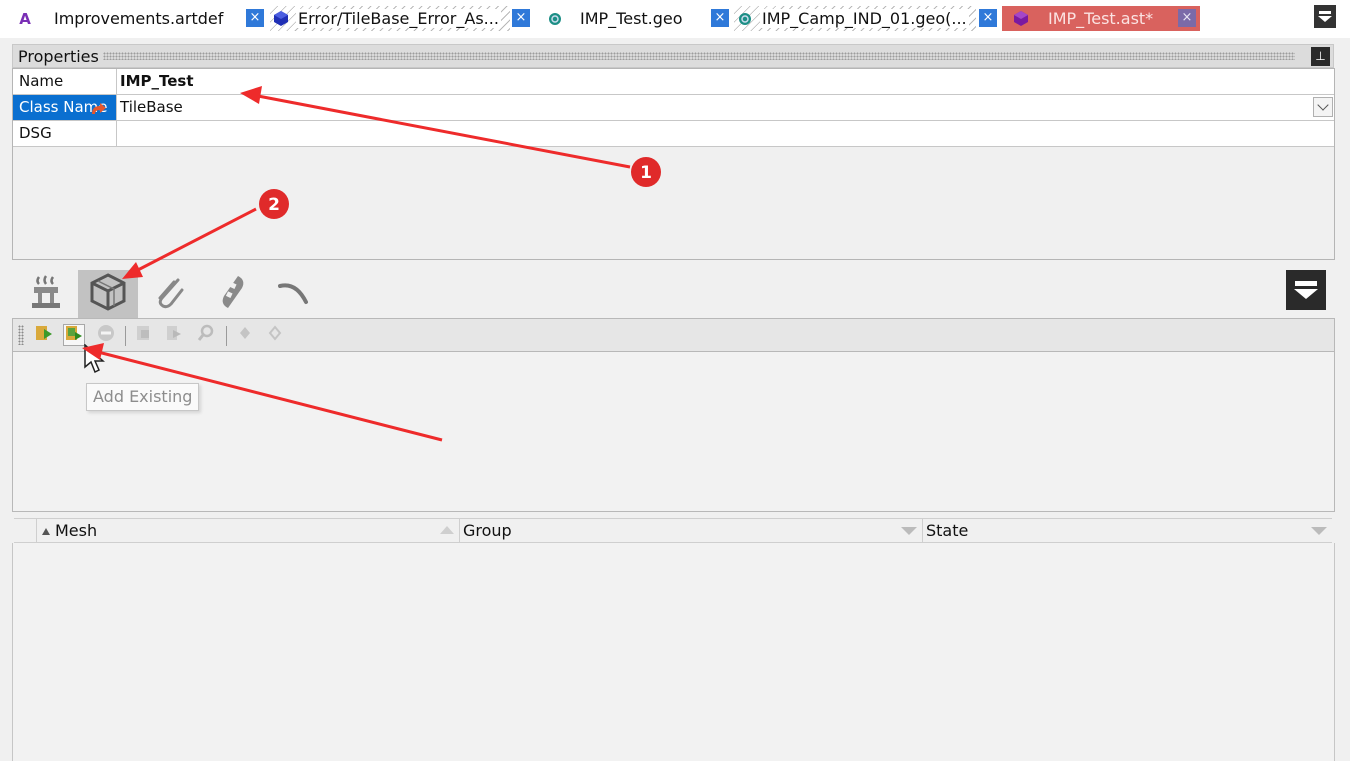 Image resolution: width=1350 pixels, height=761 pixels. I want to click on search-icon, so click(206, 335).